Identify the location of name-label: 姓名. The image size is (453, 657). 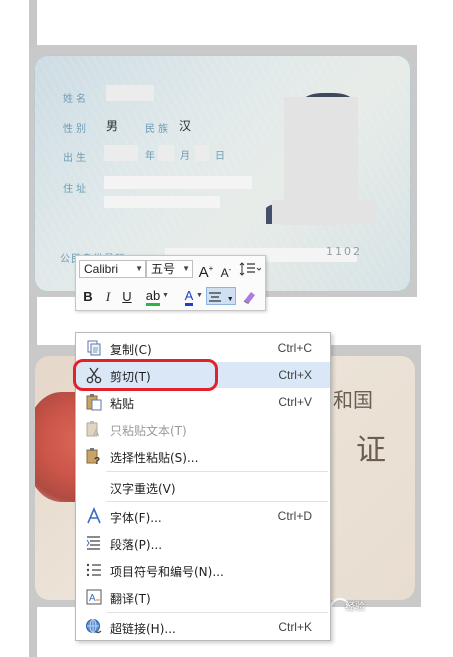
(76, 99).